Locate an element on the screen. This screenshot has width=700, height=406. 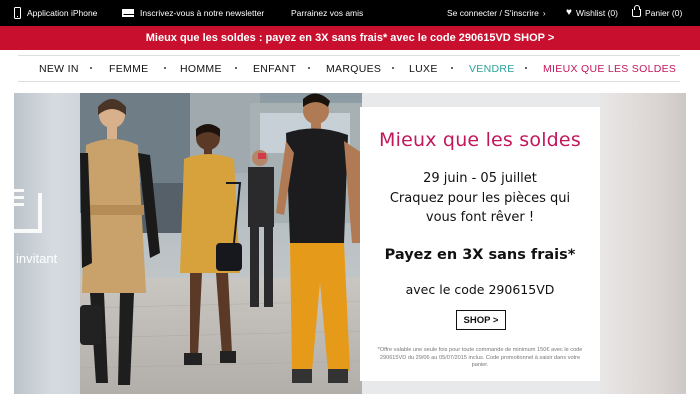
heart-icon: ♥ is located at coordinates (569, 12).